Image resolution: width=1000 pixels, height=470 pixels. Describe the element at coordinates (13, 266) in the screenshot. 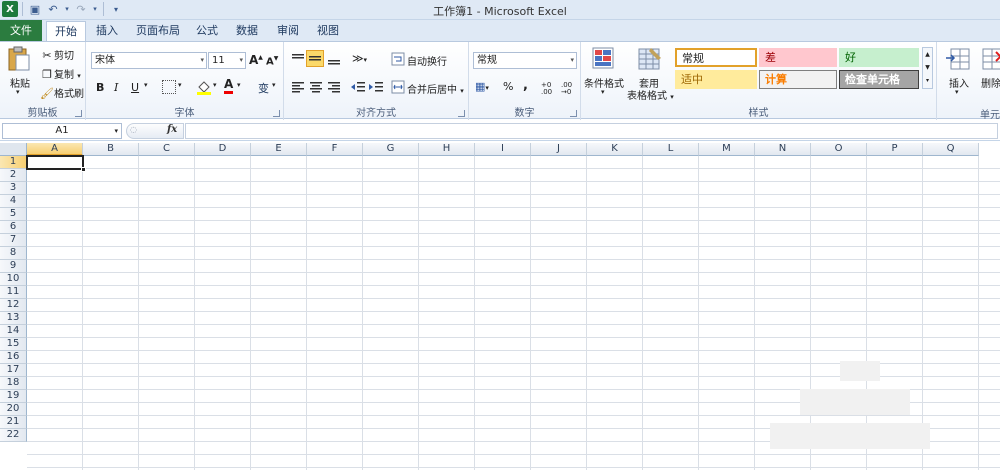

I see `row-header-9: 9` at that location.